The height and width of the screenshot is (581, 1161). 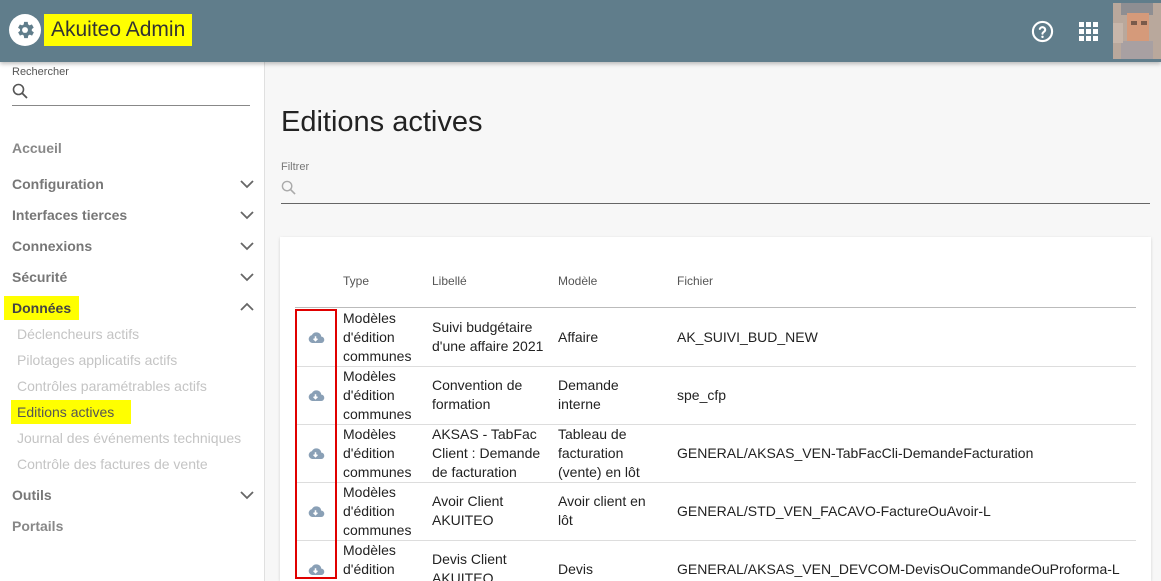 I want to click on sidebar-subitem-controle-factures: Contrôle des factures de vente, so click(x=112, y=464).